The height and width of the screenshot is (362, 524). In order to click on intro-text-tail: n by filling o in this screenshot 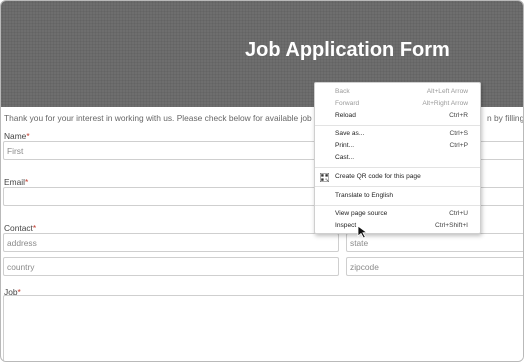, I will do `click(505, 118)`.